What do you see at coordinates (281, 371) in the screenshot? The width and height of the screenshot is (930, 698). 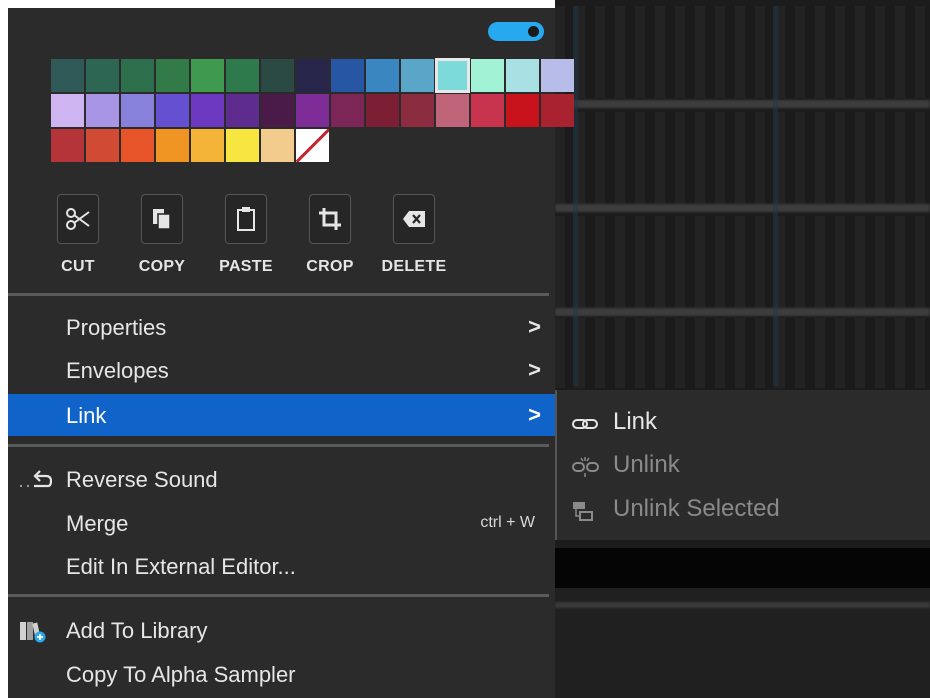 I see `menu-item-envelopes: Envelopes >` at bounding box center [281, 371].